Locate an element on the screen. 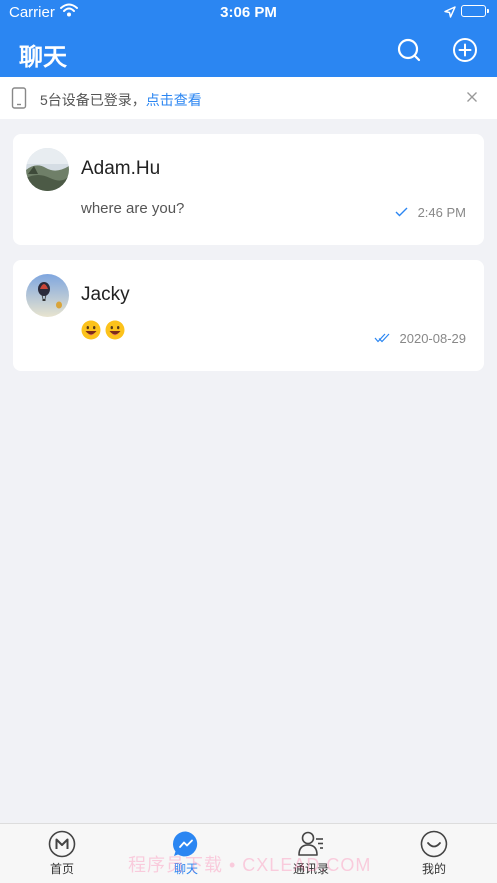  location-arrow-icon is located at coordinates (450, 13).